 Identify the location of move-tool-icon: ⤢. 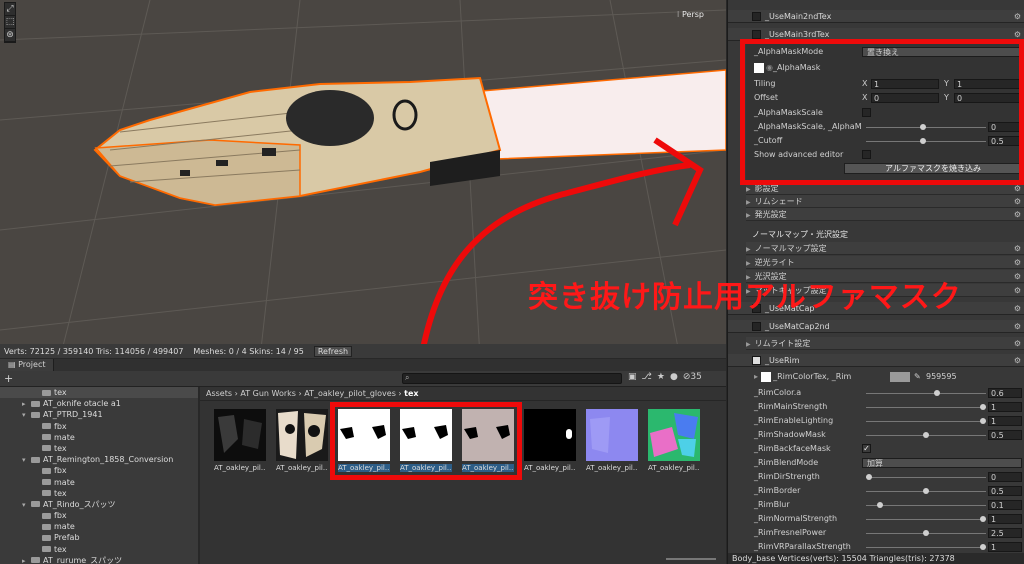
(10, 9).